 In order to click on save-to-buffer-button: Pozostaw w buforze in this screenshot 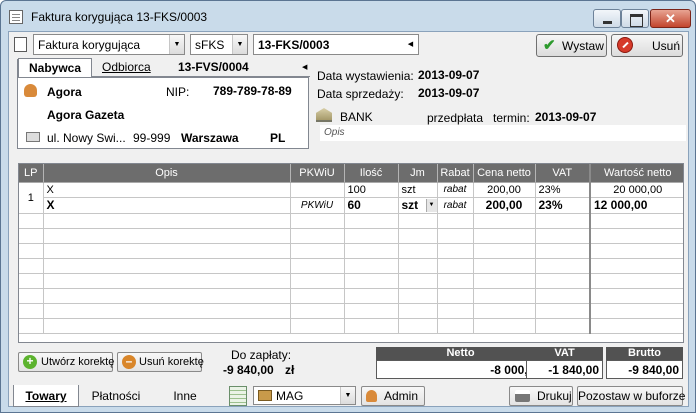, I will do `click(631, 396)`.